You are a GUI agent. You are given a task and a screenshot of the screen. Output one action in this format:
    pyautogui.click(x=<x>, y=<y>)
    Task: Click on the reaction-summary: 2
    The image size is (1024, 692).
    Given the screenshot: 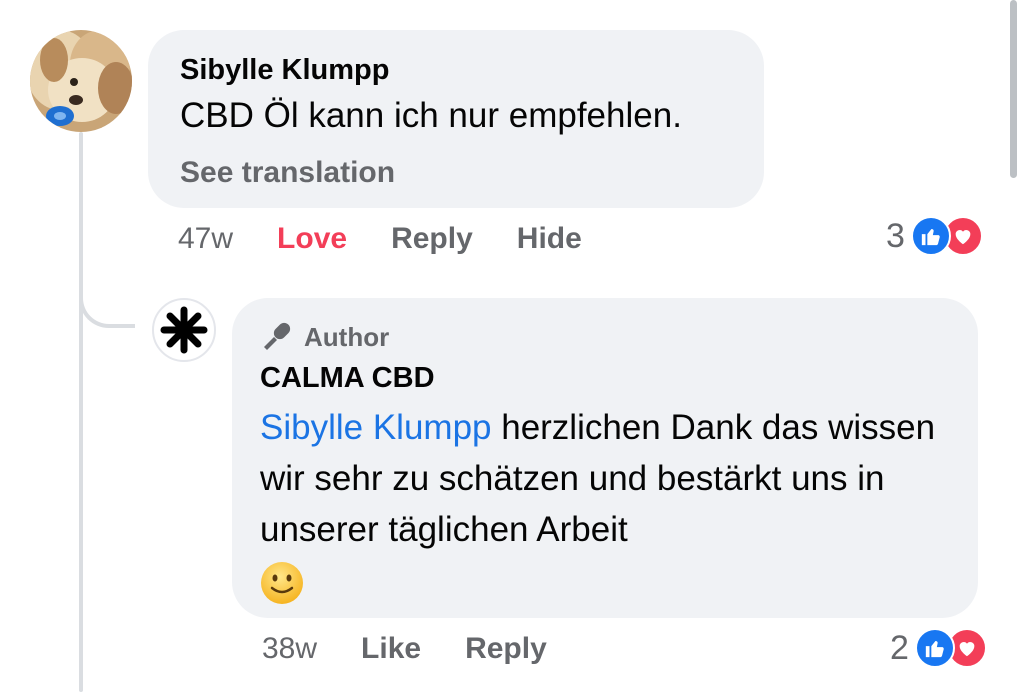 What is the action you would take?
    pyautogui.click(x=938, y=648)
    